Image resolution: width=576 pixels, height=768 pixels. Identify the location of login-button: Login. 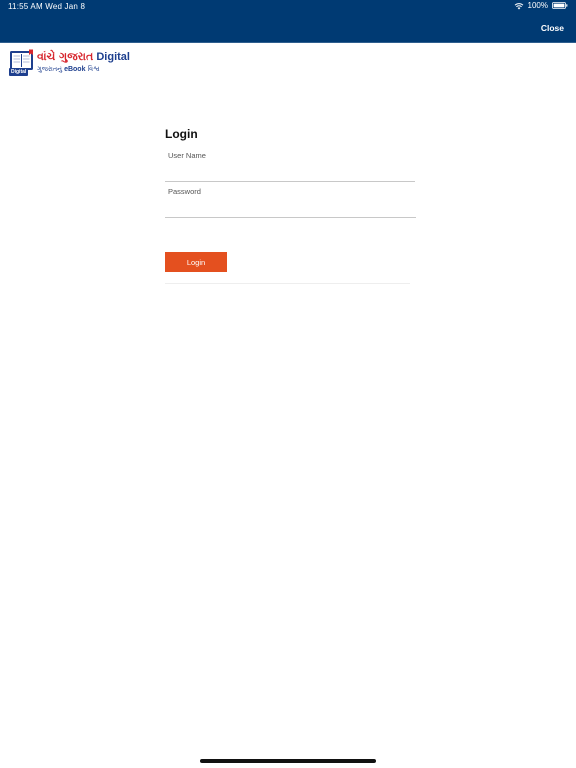
(196, 262).